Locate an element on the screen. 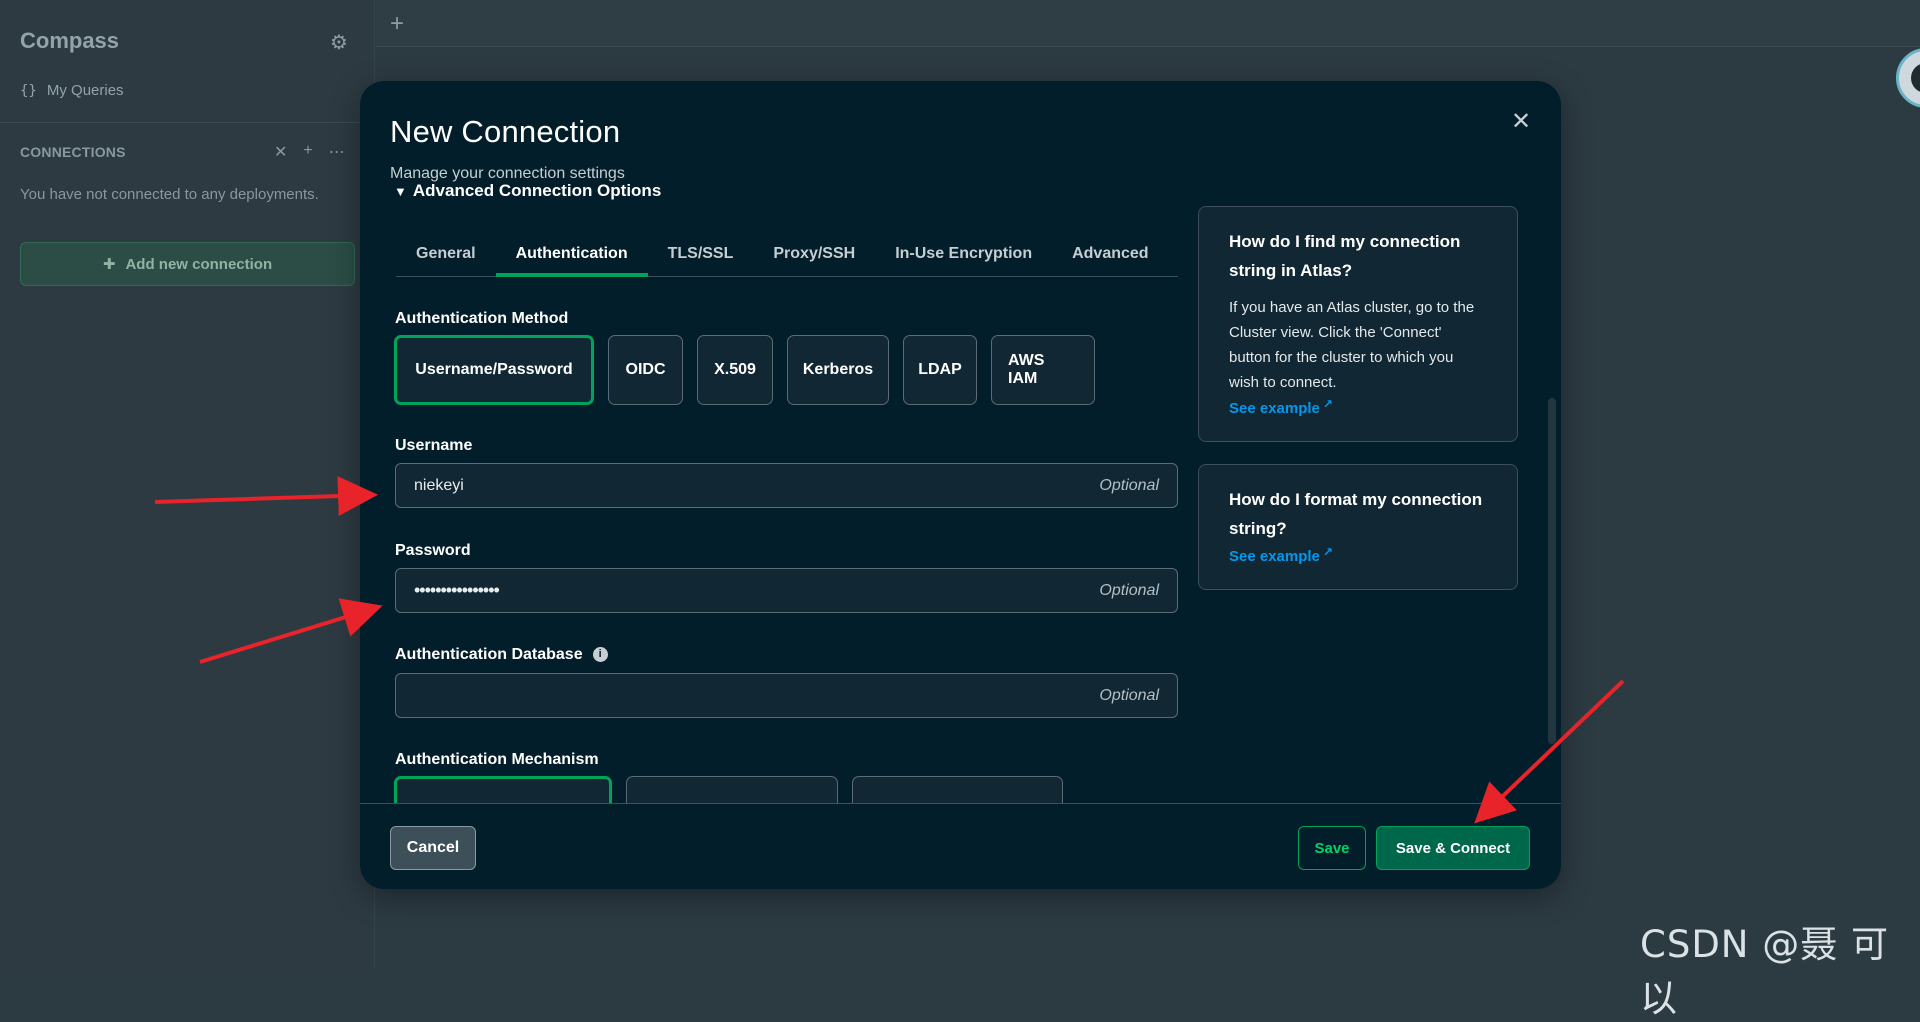 Image resolution: width=1920 pixels, height=1022 pixels. connections-heading: CONNECTIONS is located at coordinates (73, 152).